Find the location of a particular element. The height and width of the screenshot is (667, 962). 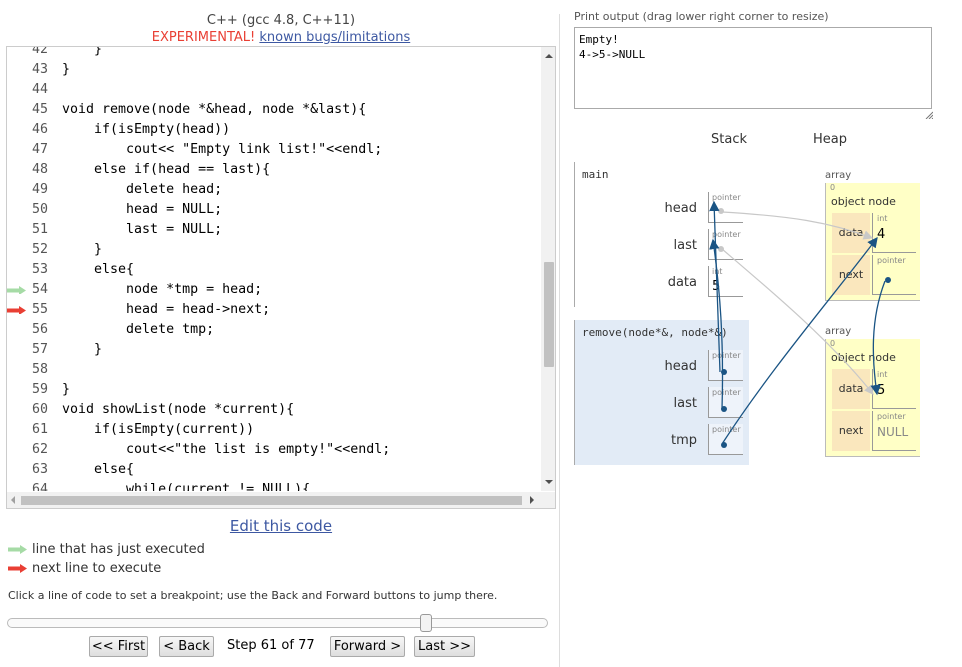

heap-heading: Heap is located at coordinates (830, 139).